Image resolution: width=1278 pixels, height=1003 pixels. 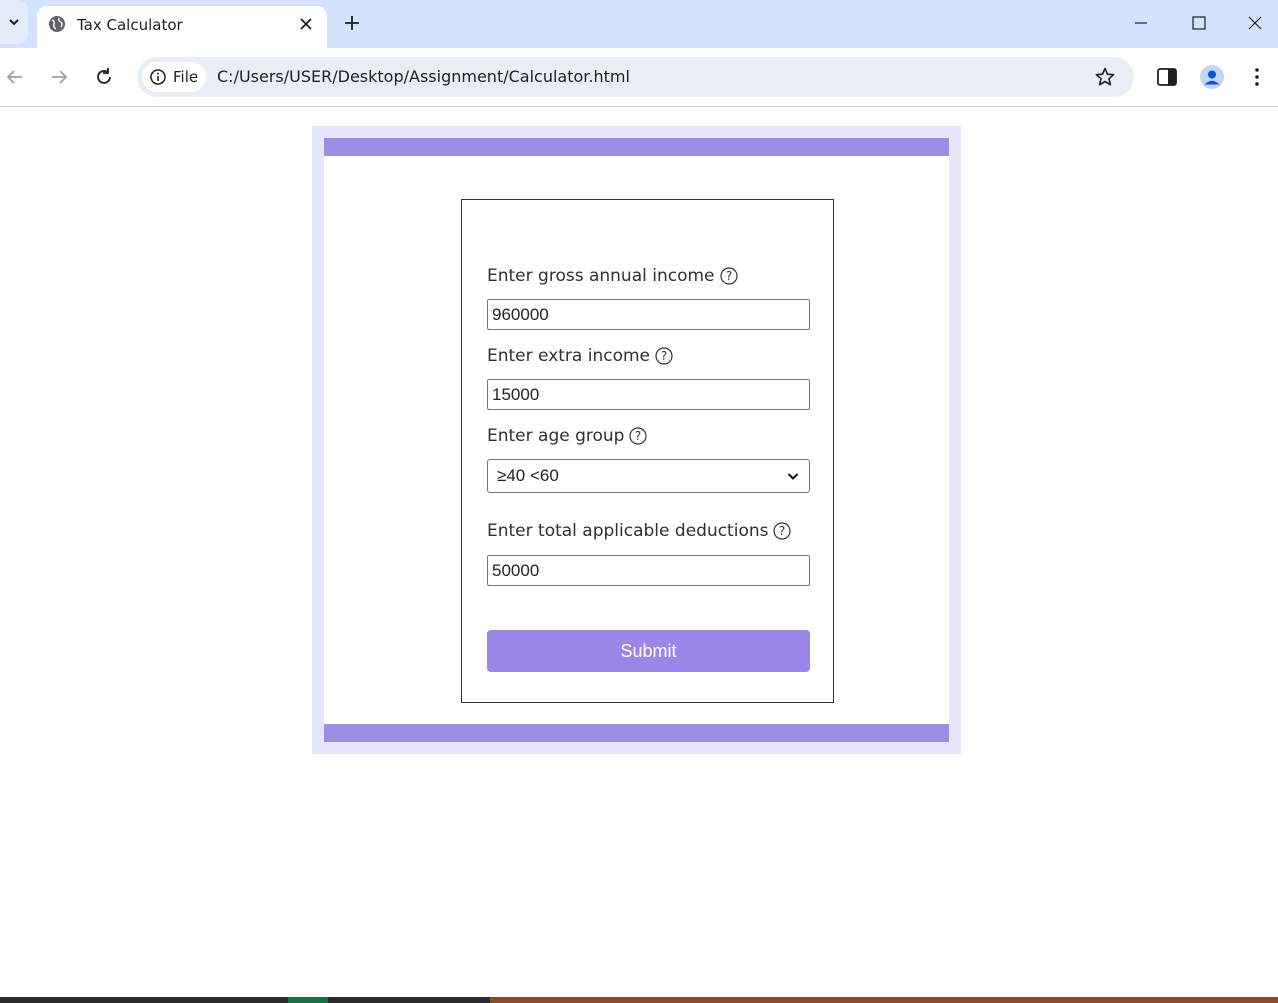 I want to click on age-group-label: Enter age group ?, so click(x=567, y=436).